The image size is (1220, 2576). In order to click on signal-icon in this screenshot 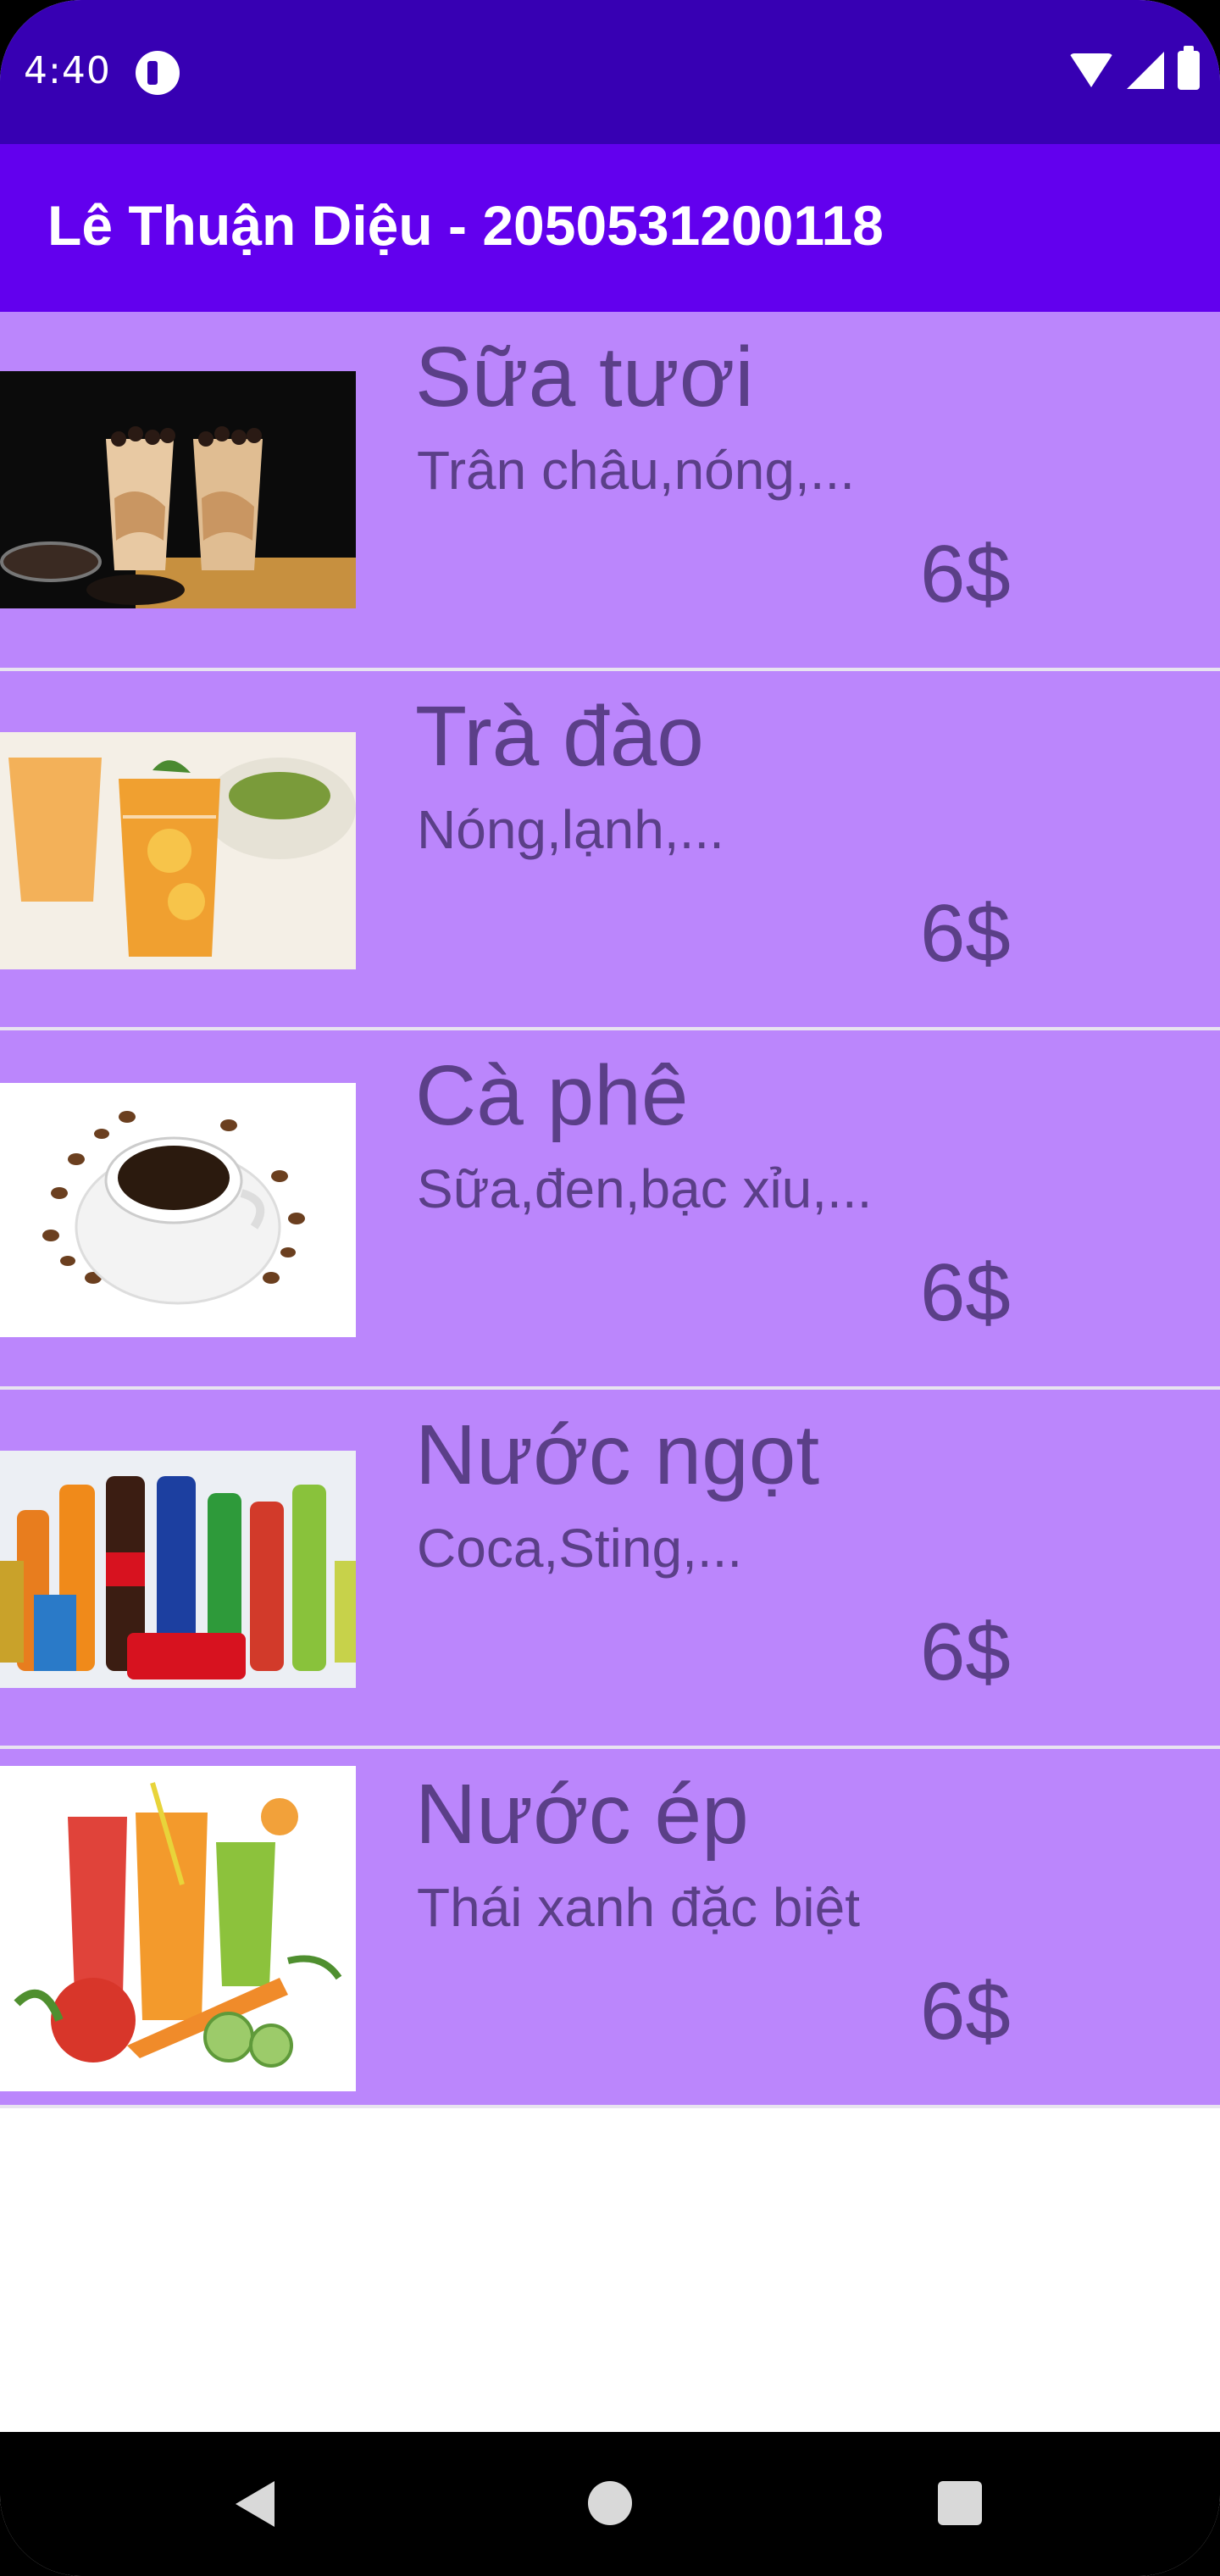, I will do `click(1145, 70)`.